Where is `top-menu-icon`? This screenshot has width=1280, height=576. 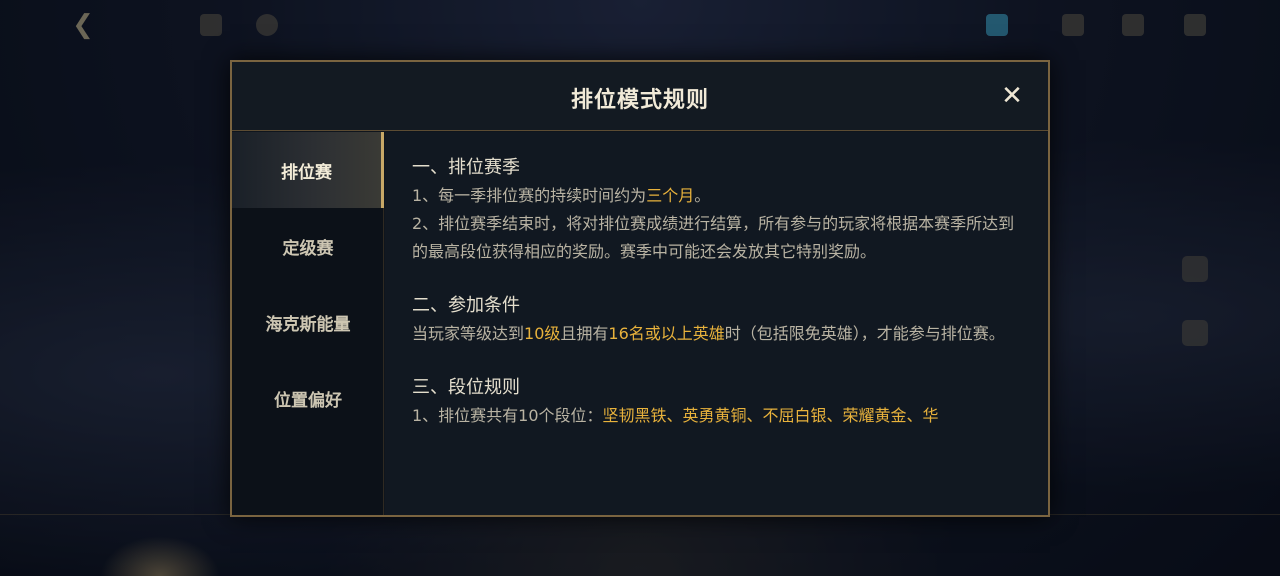 top-menu-icon is located at coordinates (211, 25).